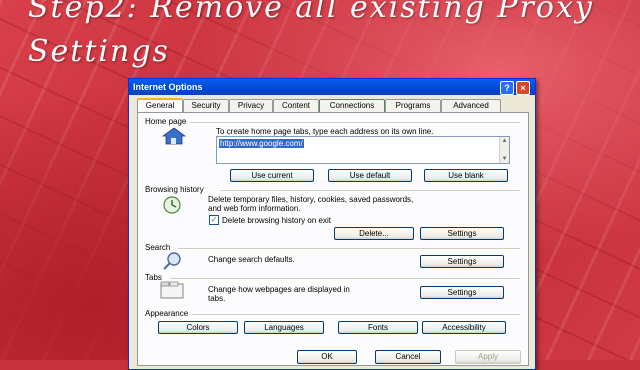 The image size is (640, 370). What do you see at coordinates (466, 175) in the screenshot?
I see `use-blank-button: Use blank` at bounding box center [466, 175].